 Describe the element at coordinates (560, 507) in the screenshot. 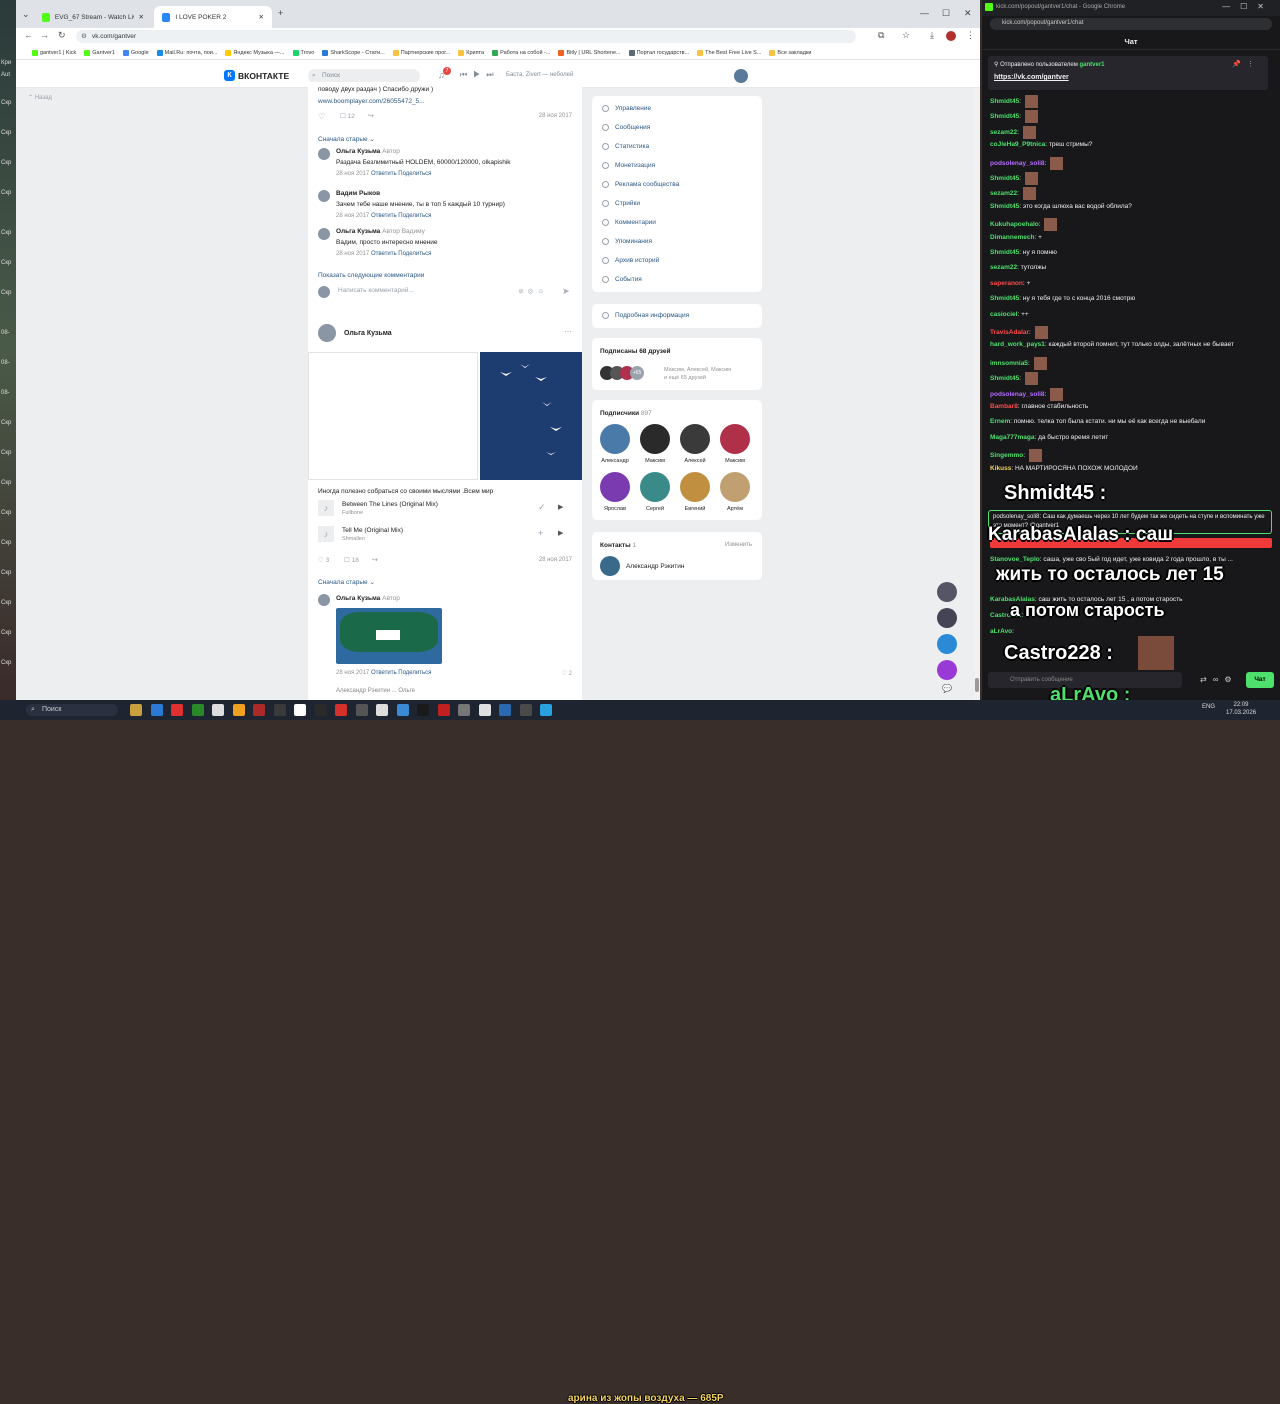

I see `play-icon: ▶` at that location.